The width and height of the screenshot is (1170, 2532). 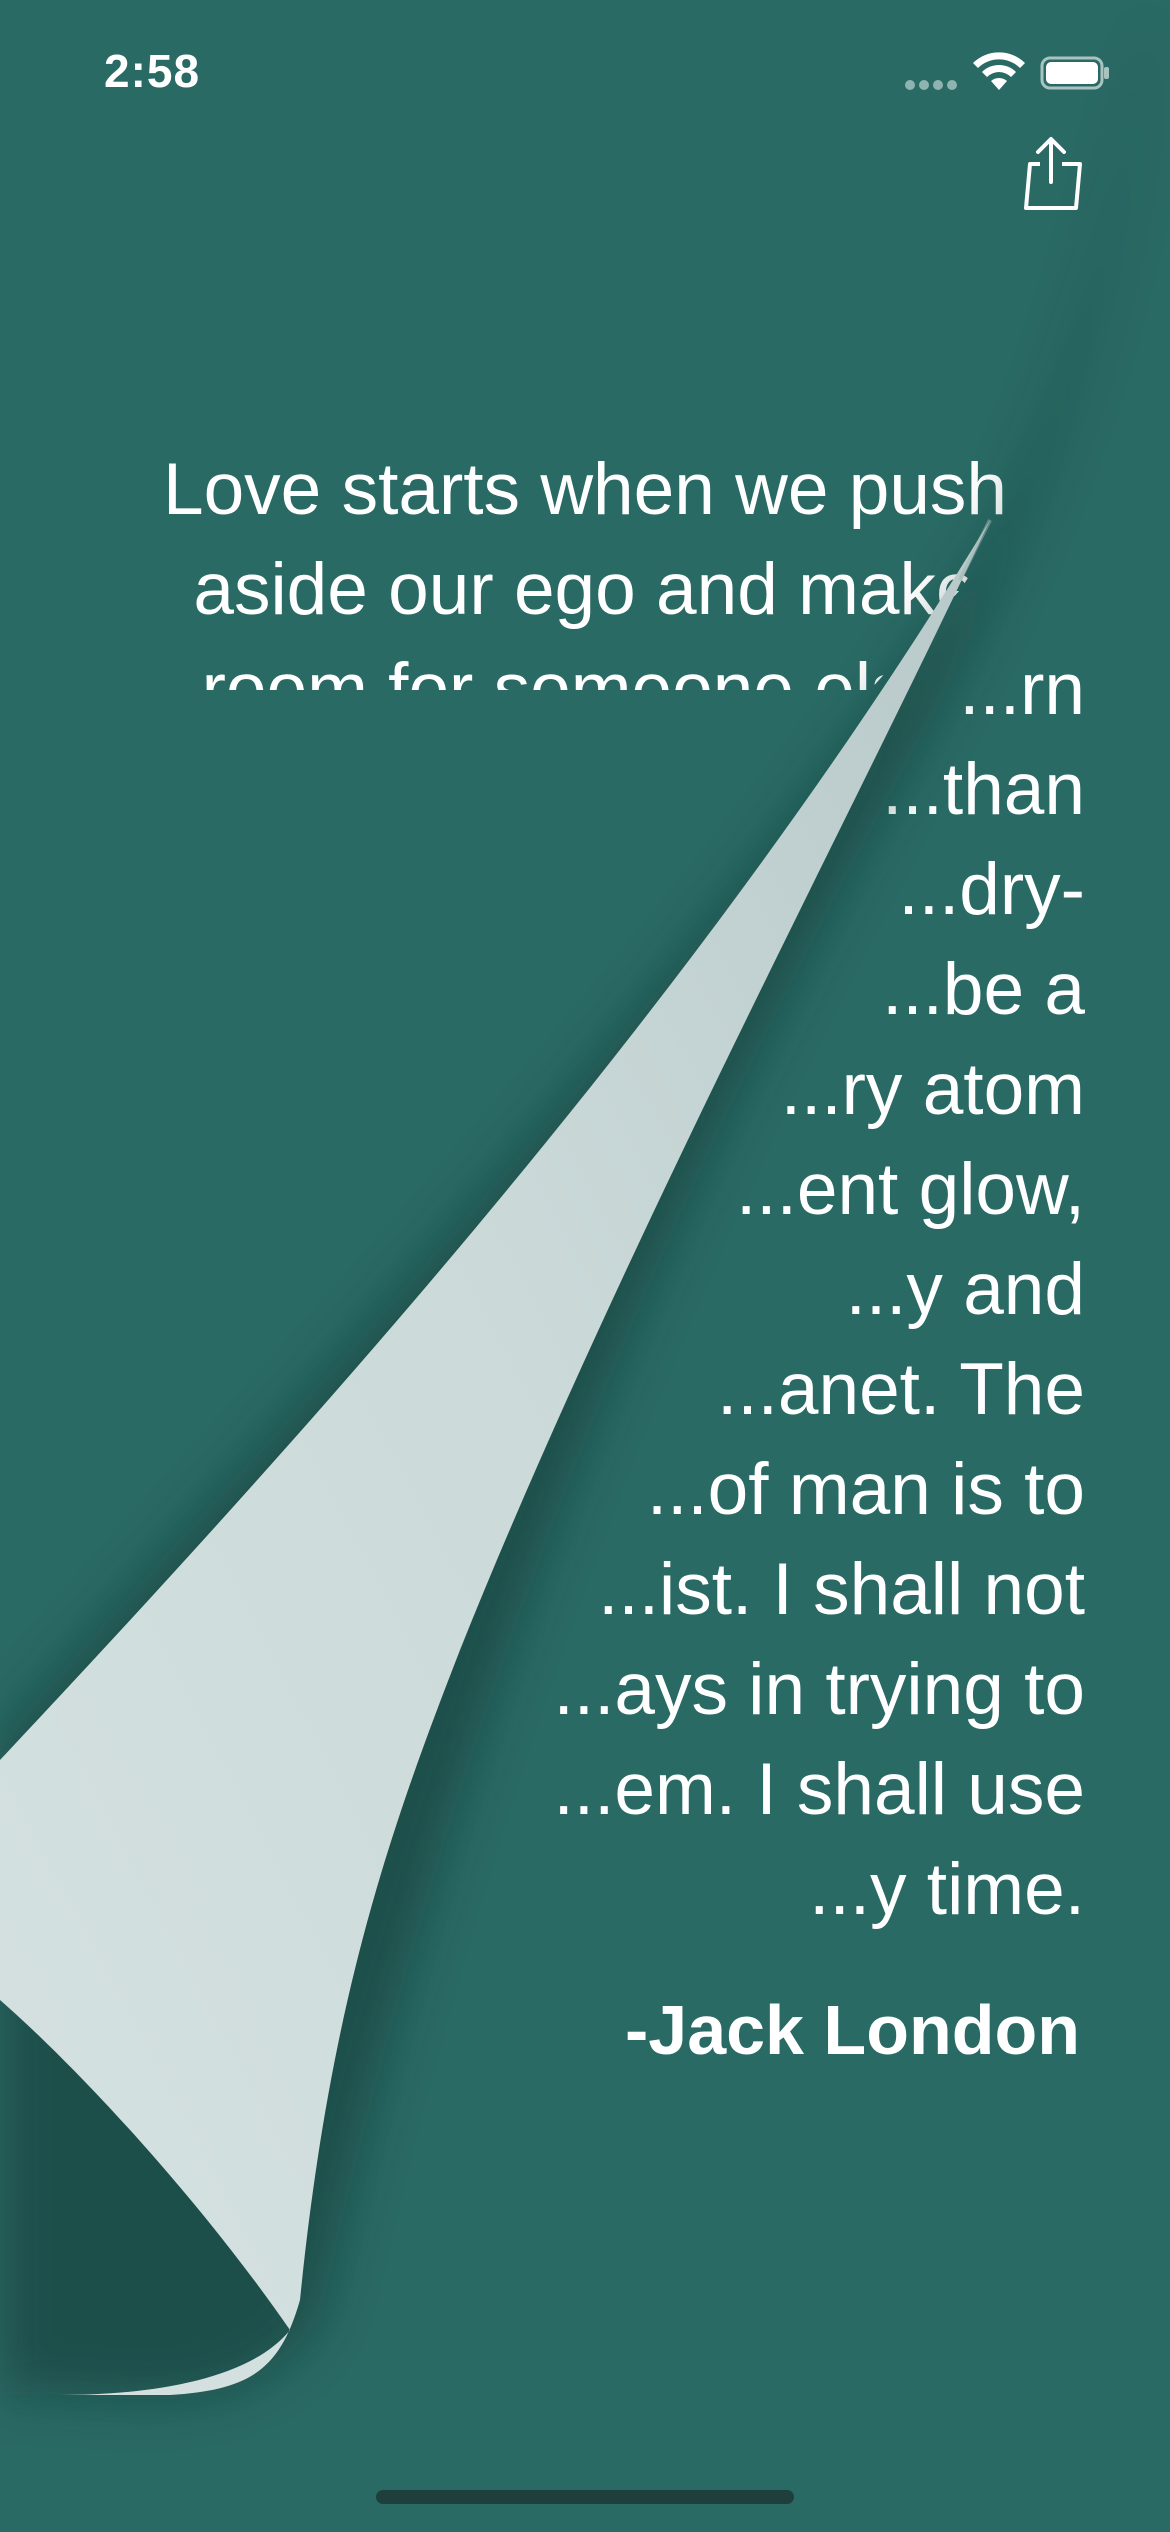 I want to click on next-quote-line: ...than, so click(x=983, y=789).